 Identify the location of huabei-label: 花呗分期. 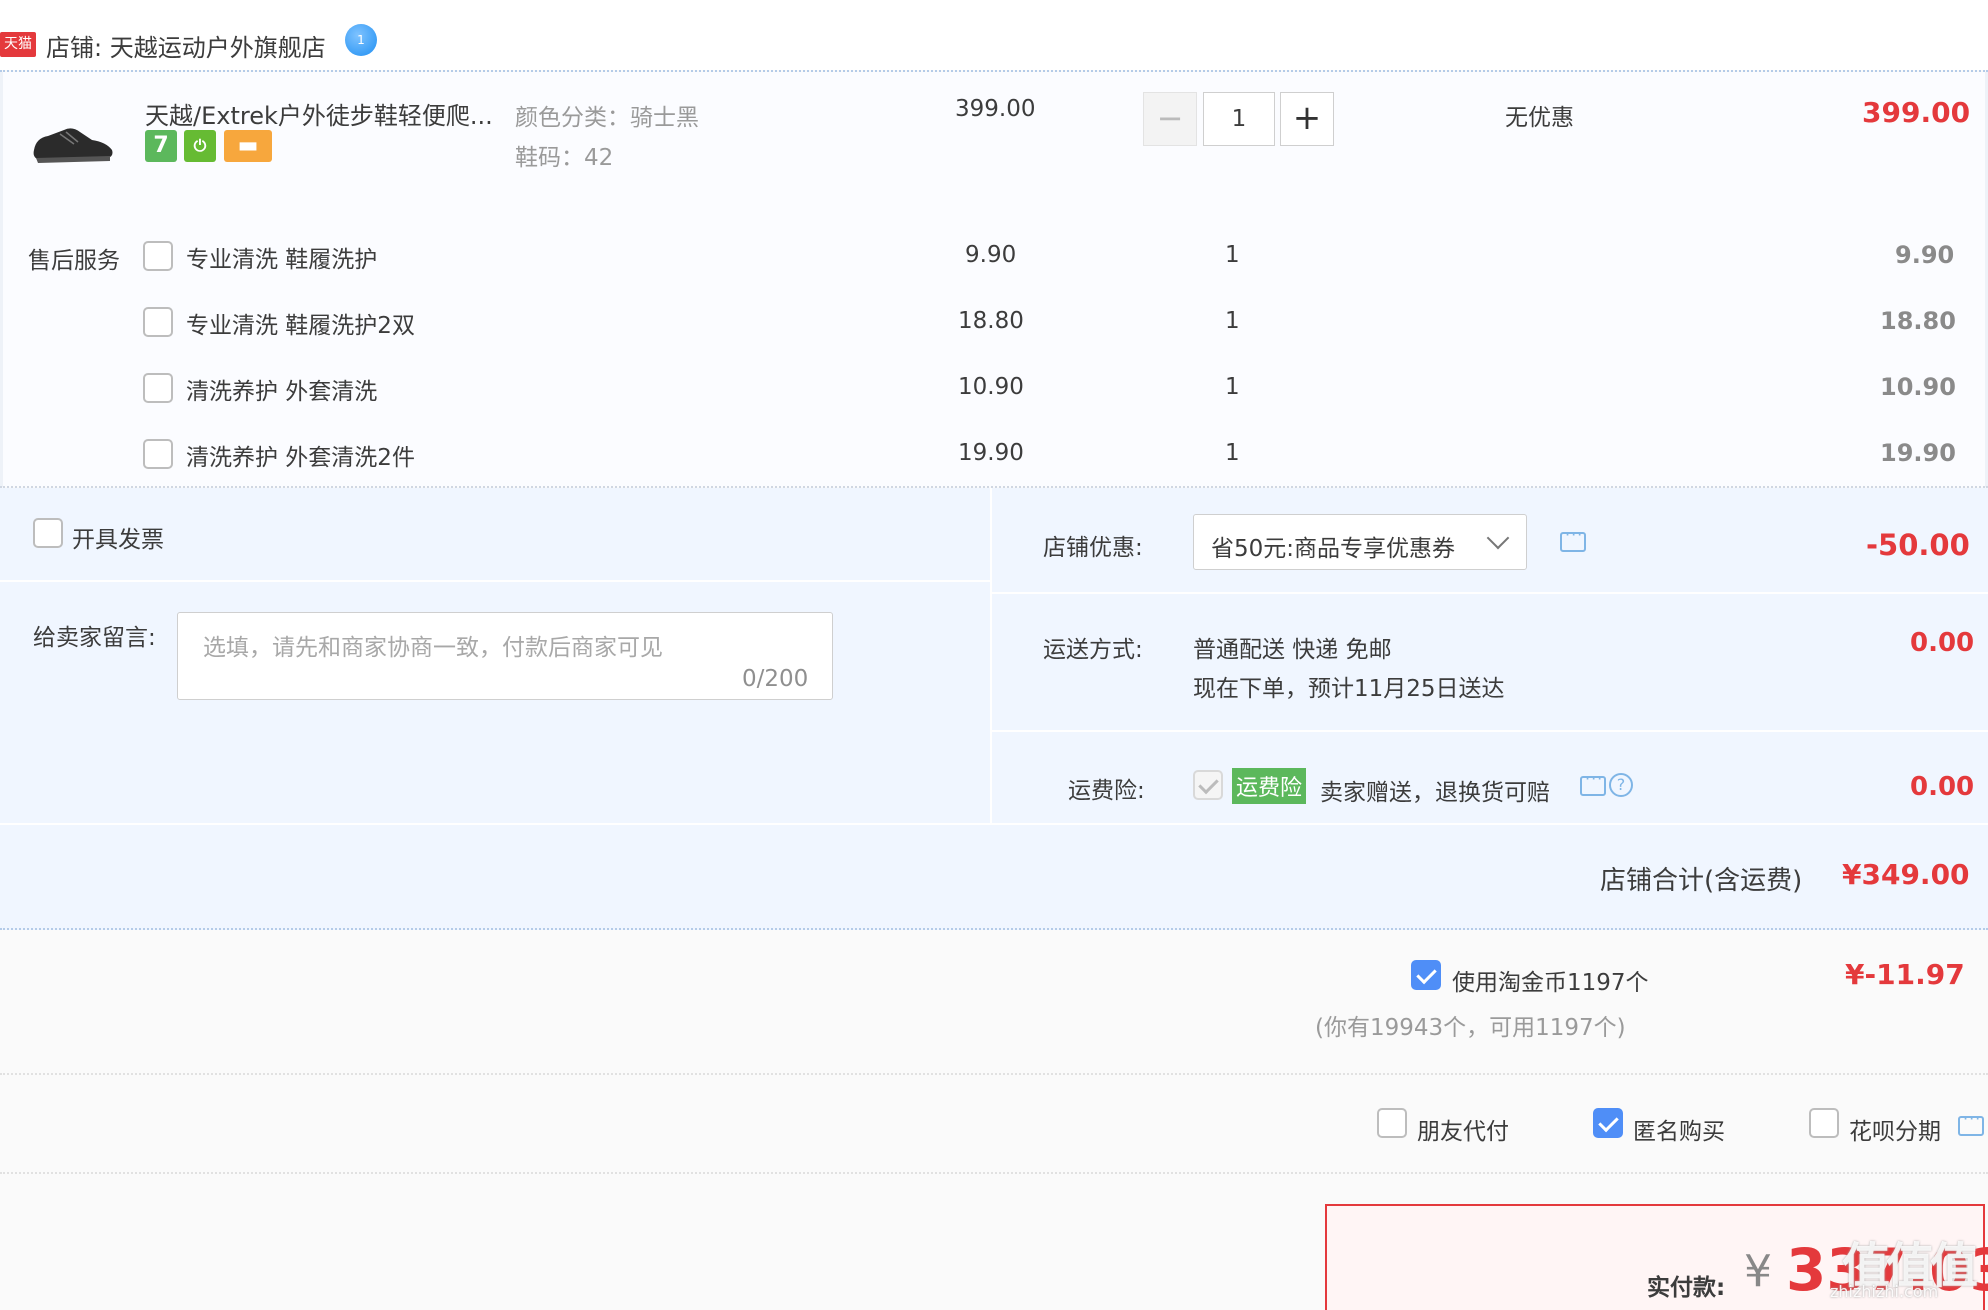
(1895, 1129).